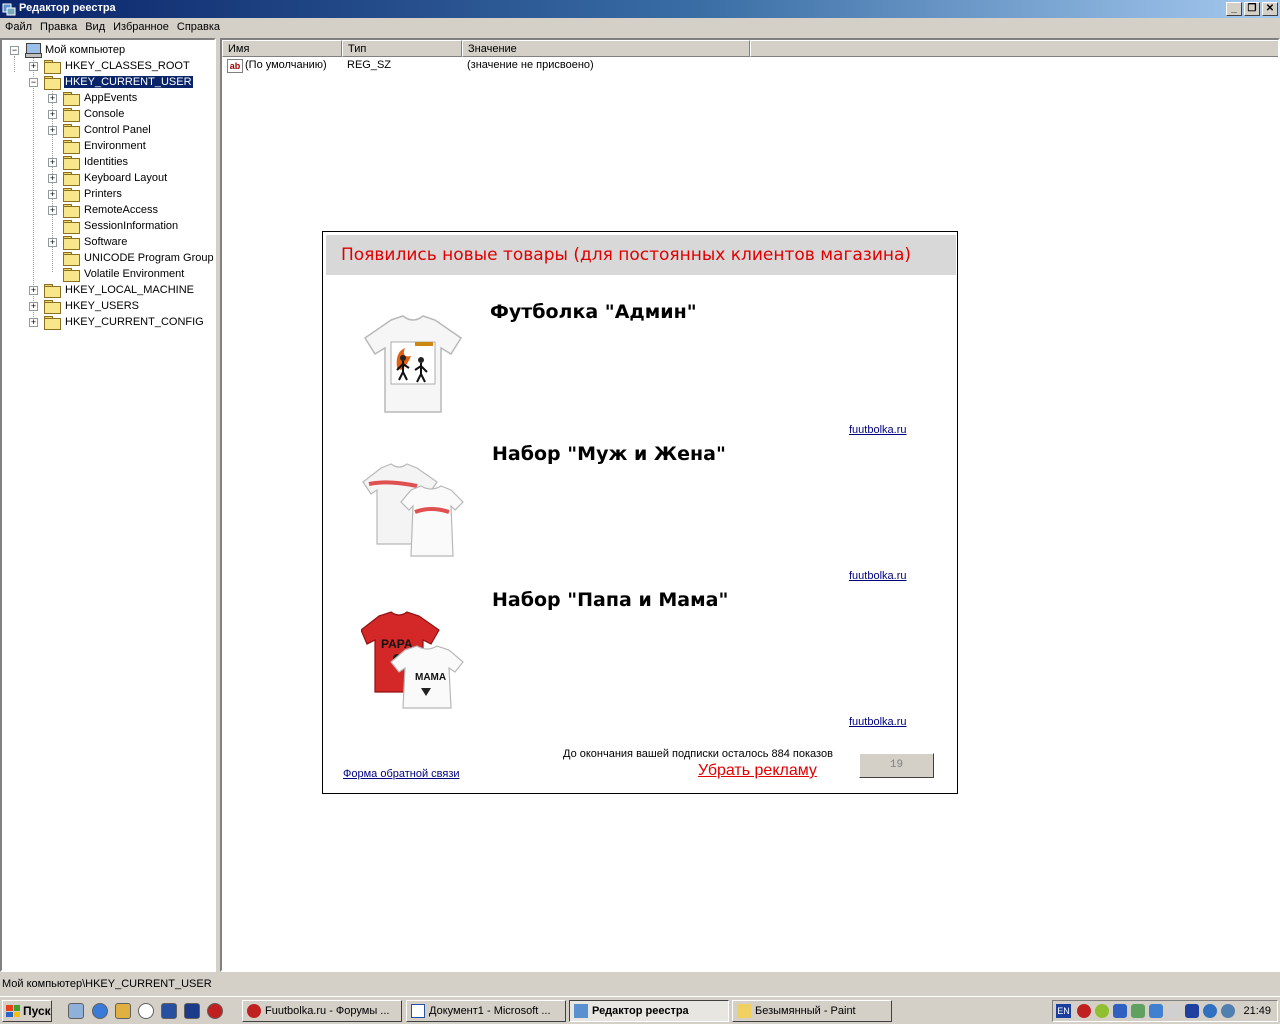 This screenshot has width=1280, height=1024. I want to click on value-type: REG_SZ, so click(369, 65).